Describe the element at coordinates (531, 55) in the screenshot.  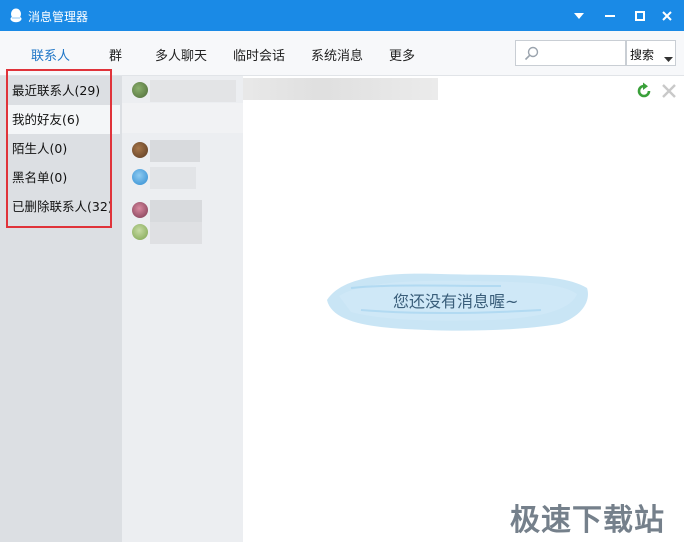
I see `search-icon` at that location.